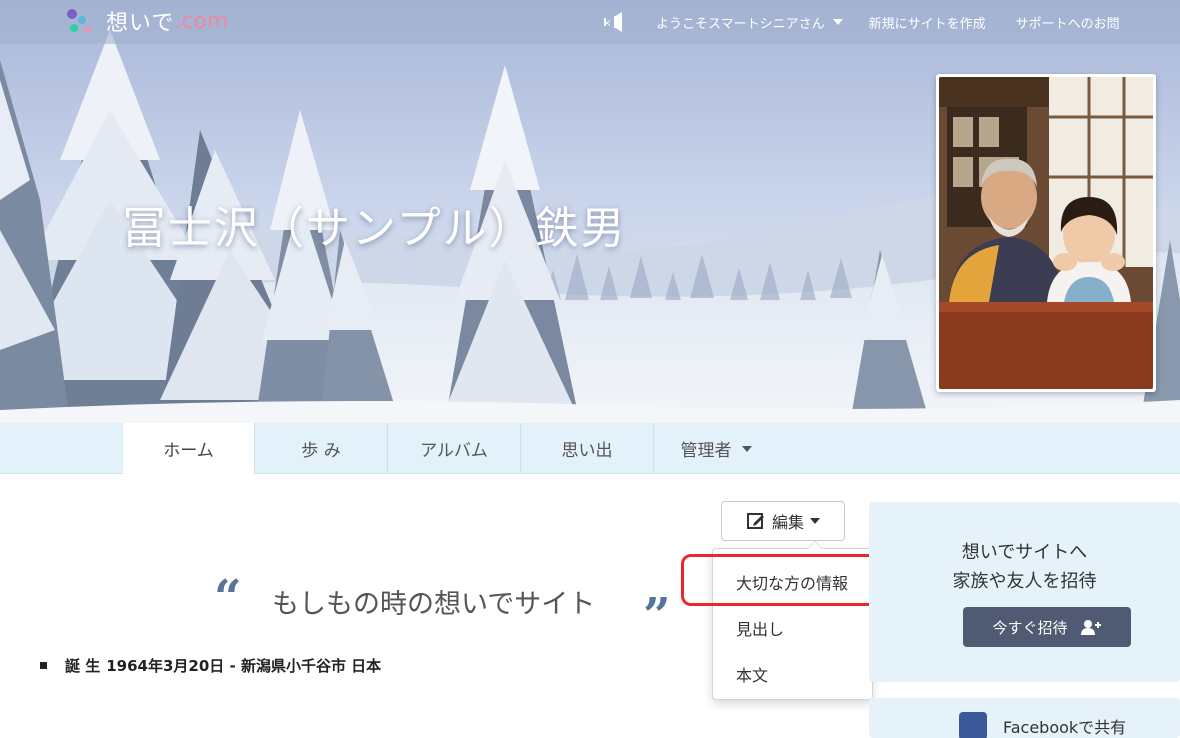  I want to click on site-logo: 想いで .com, so click(145, 21).